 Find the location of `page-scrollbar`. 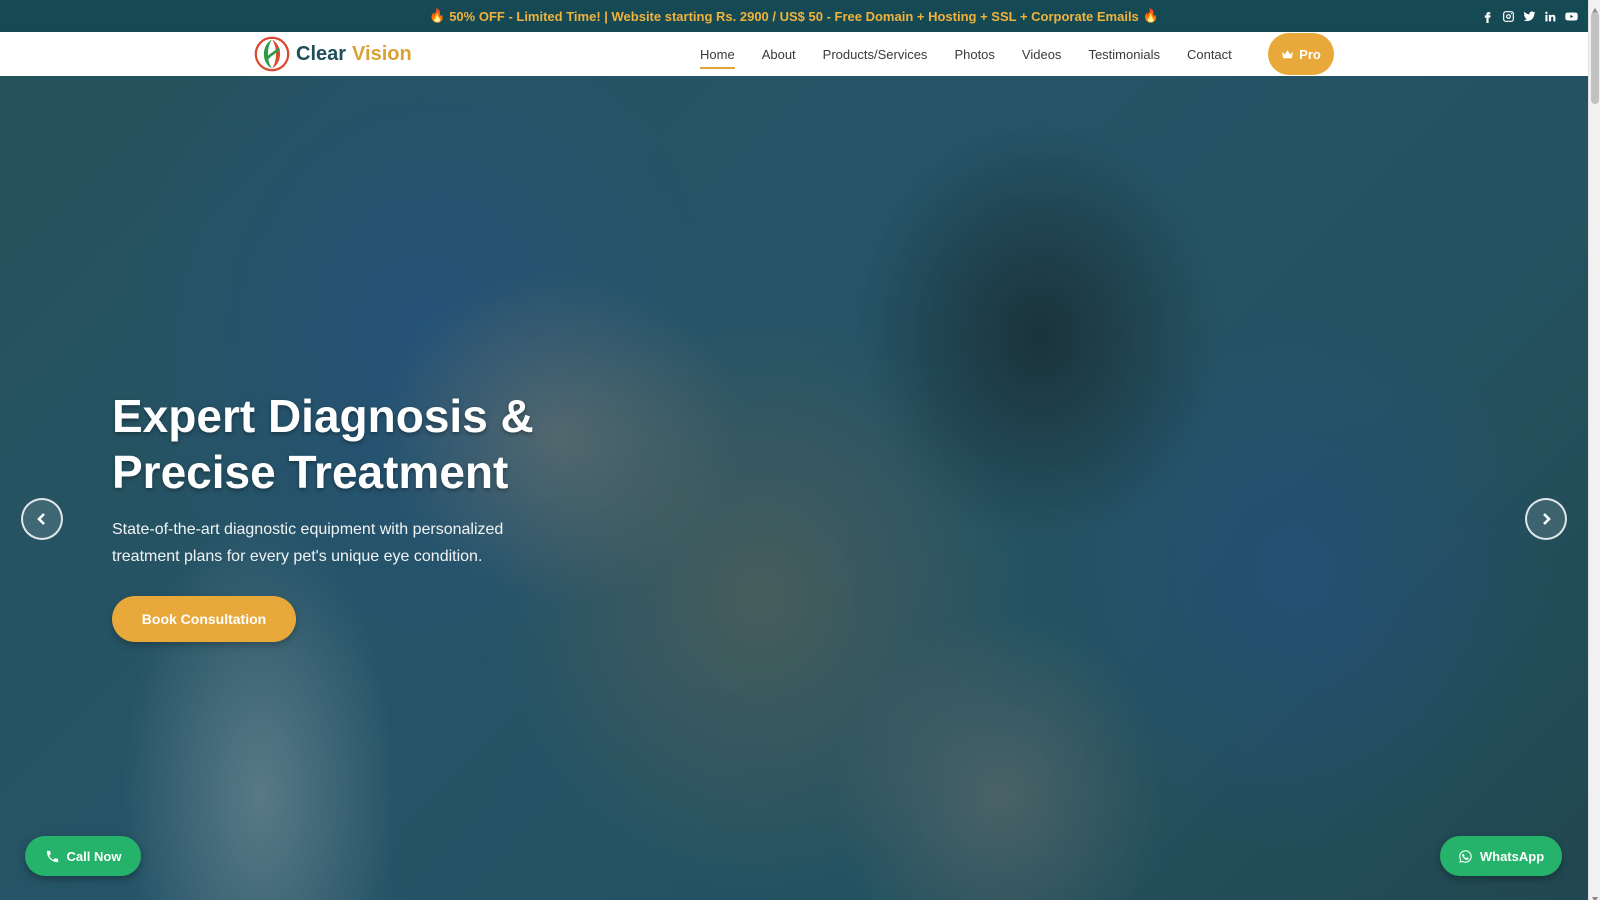

page-scrollbar is located at coordinates (1594, 450).